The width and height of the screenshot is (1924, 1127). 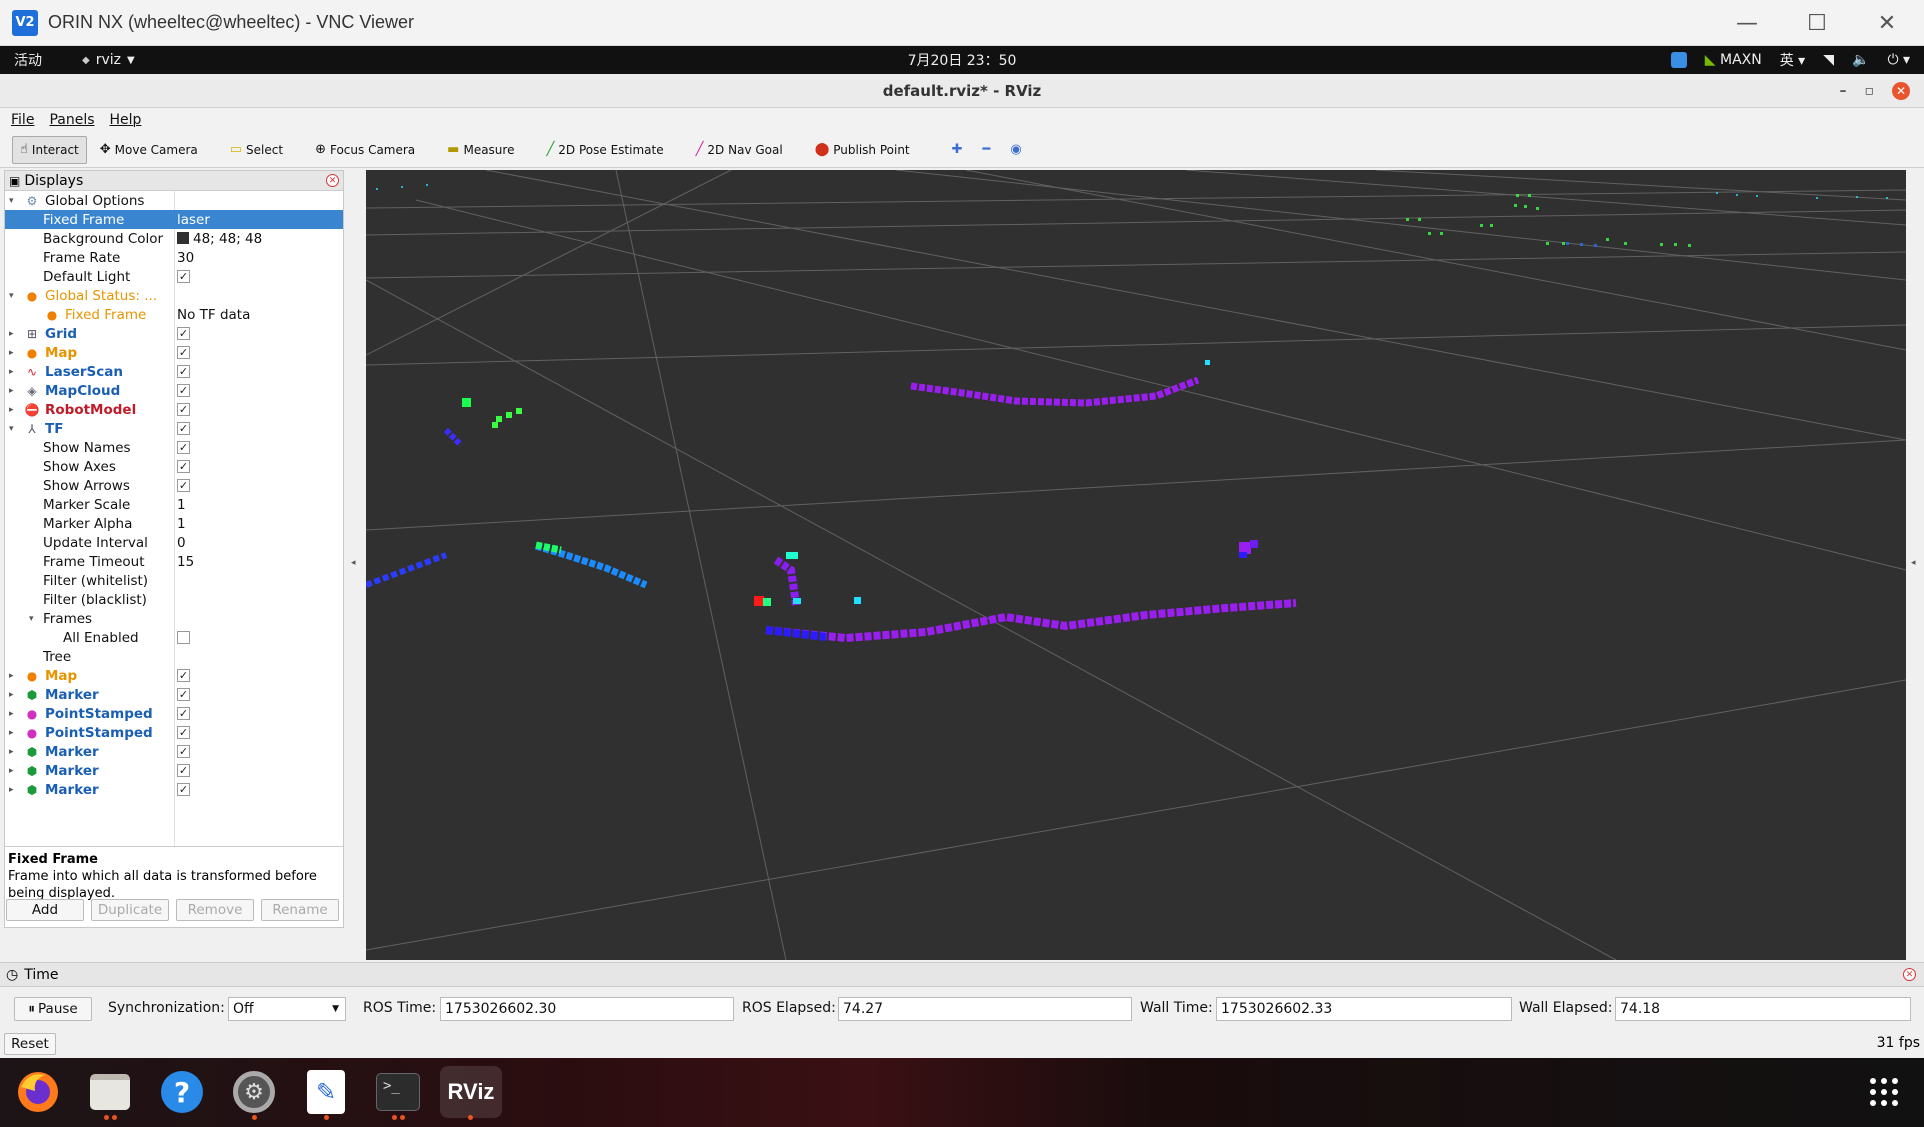 What do you see at coordinates (174, 789) in the screenshot?
I see `tree-row-marker-4: ▸ ⬢ Marker ✓` at bounding box center [174, 789].